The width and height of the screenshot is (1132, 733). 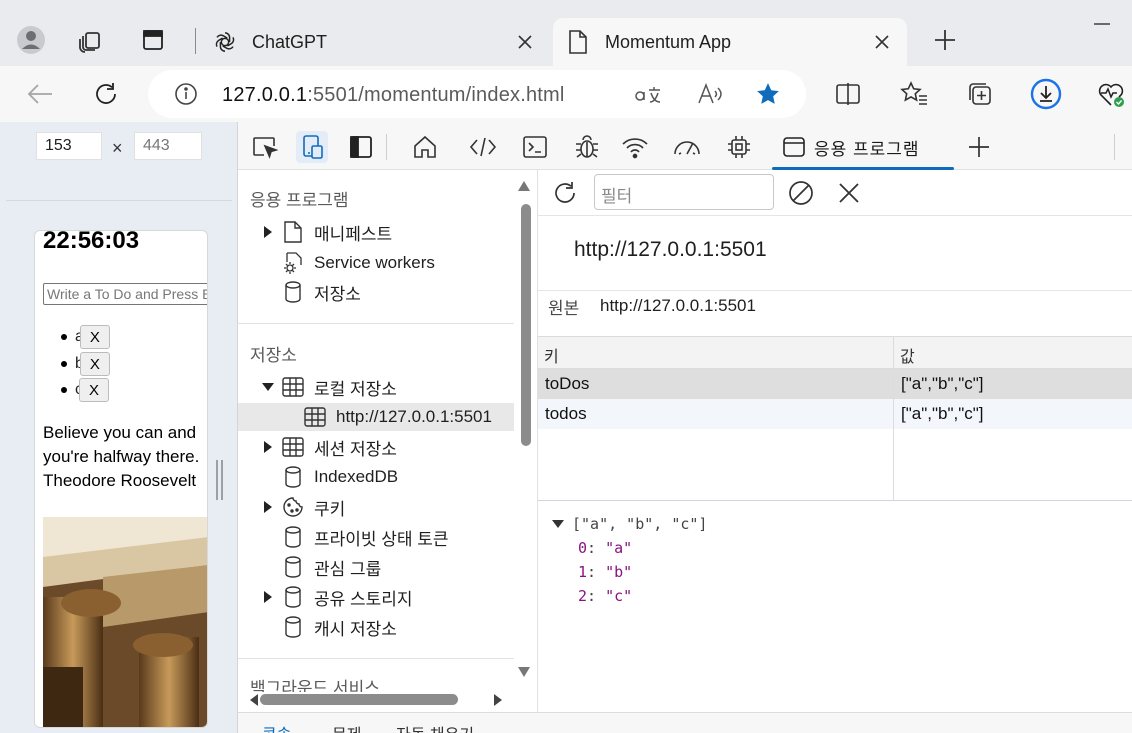 I want to click on collections-icon, so click(x=980, y=94).